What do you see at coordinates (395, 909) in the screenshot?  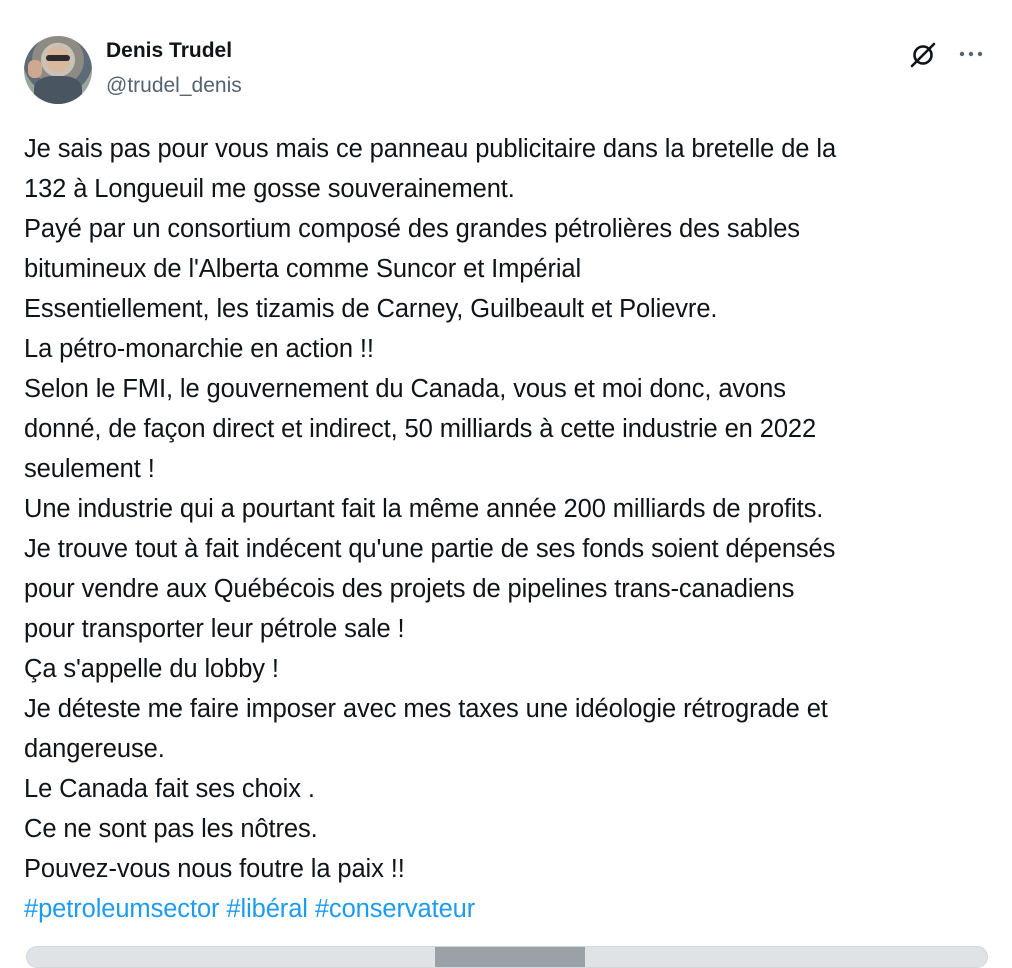 I see `hashtag-link: #conservateur` at bounding box center [395, 909].